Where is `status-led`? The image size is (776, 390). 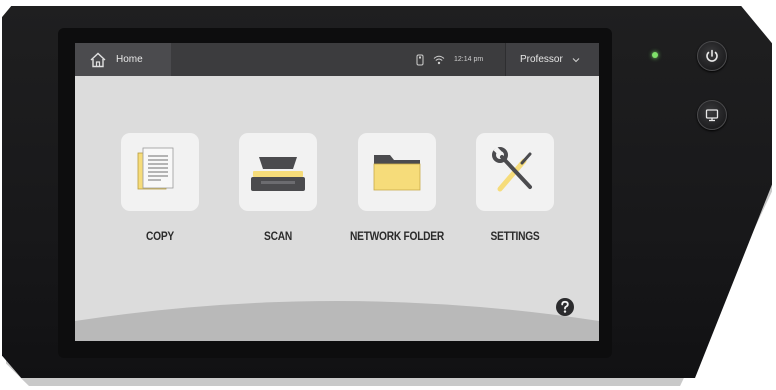 status-led is located at coordinates (655, 55).